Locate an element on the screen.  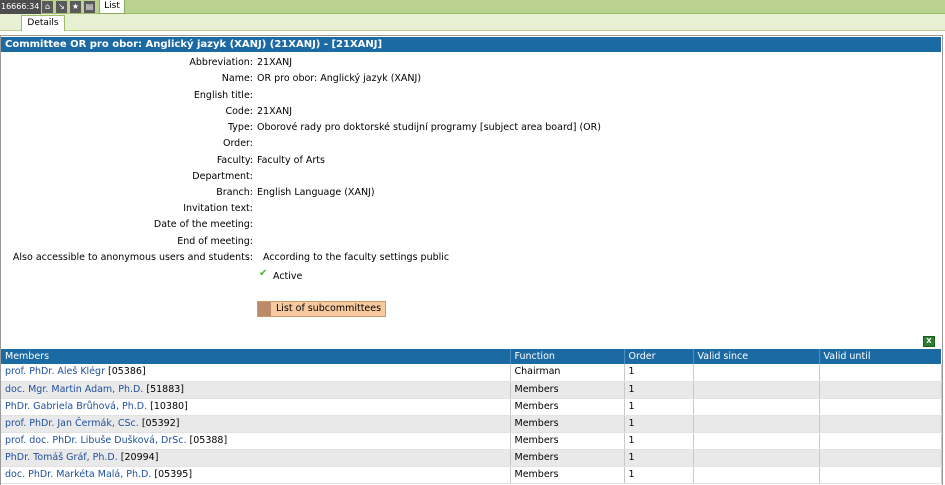
member-link: PhDr. Tomáš Gráf, Ph.D. is located at coordinates (61, 457).